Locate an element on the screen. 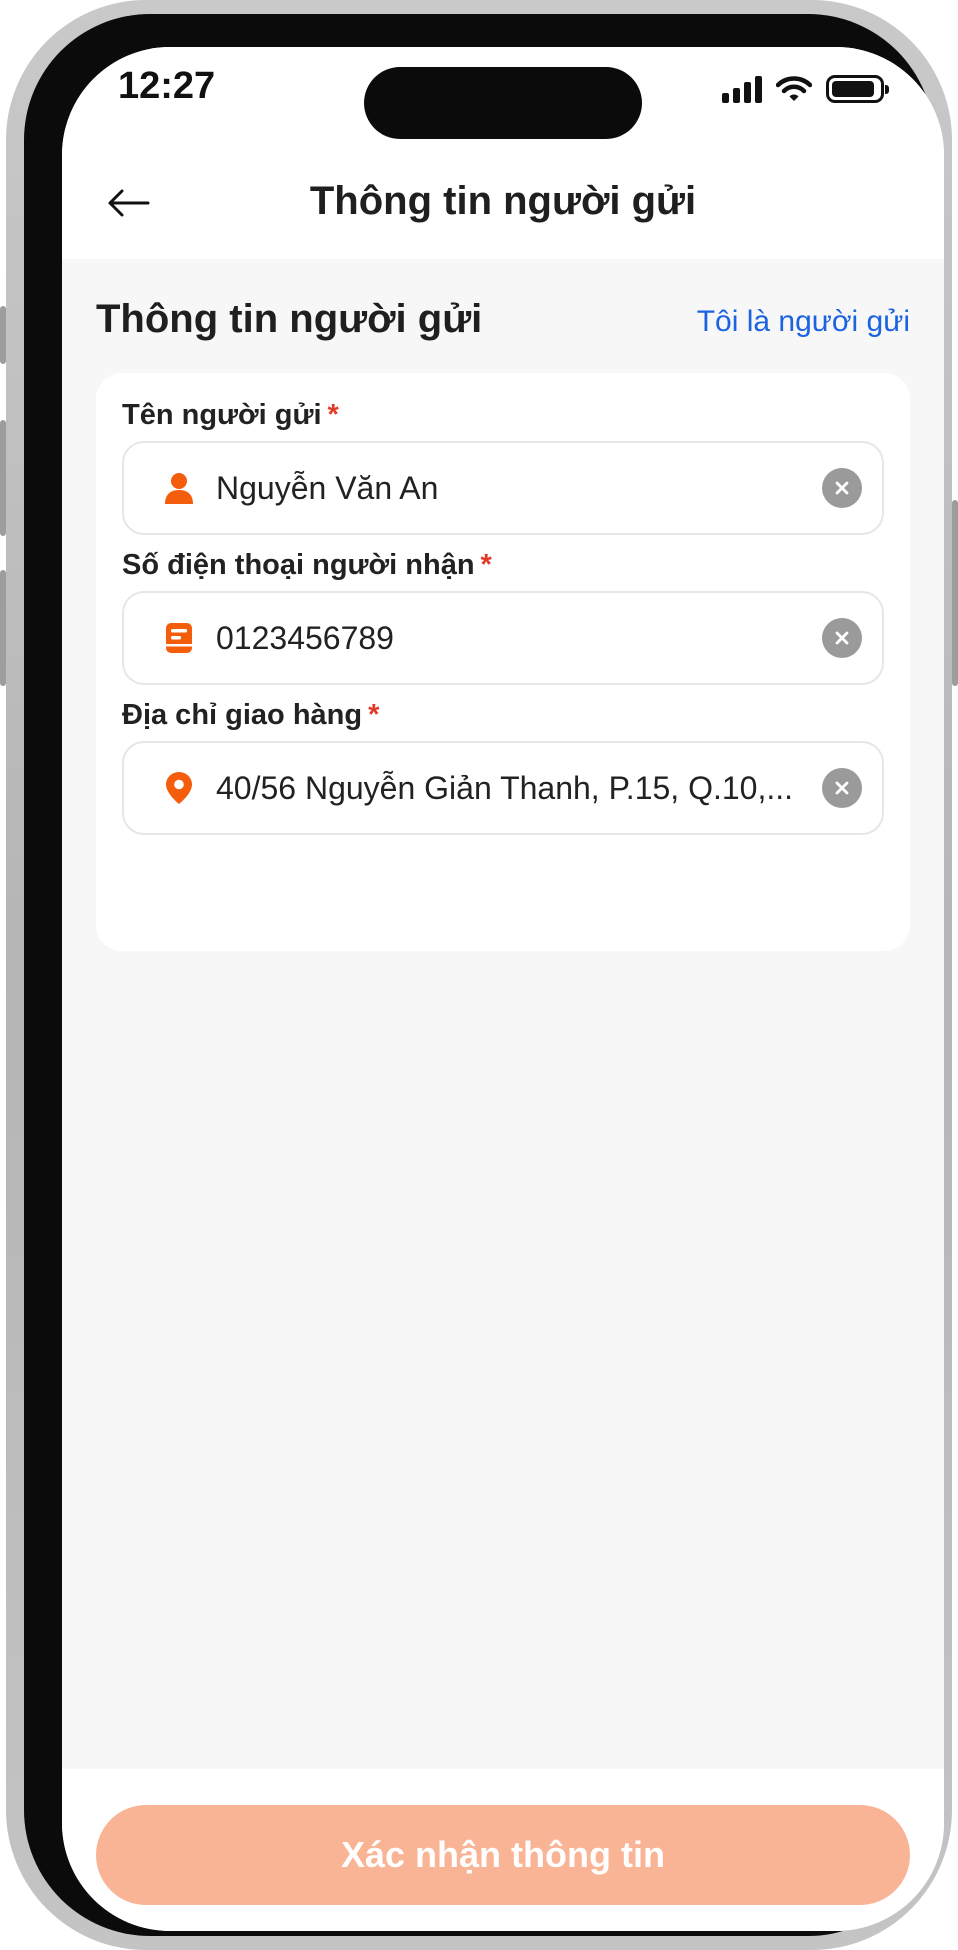 The height and width of the screenshot is (1950, 958). self-sender-link: Tôi là người gửi is located at coordinates (803, 322).